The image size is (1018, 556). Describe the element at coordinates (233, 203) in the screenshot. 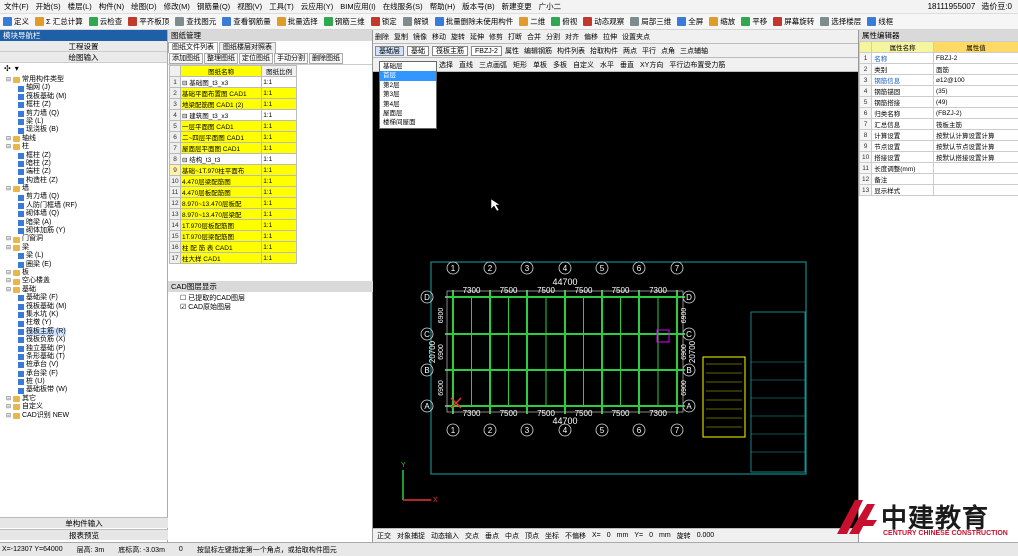

I see `table-row: 12 8.970~13.470层板配 1:1` at that location.